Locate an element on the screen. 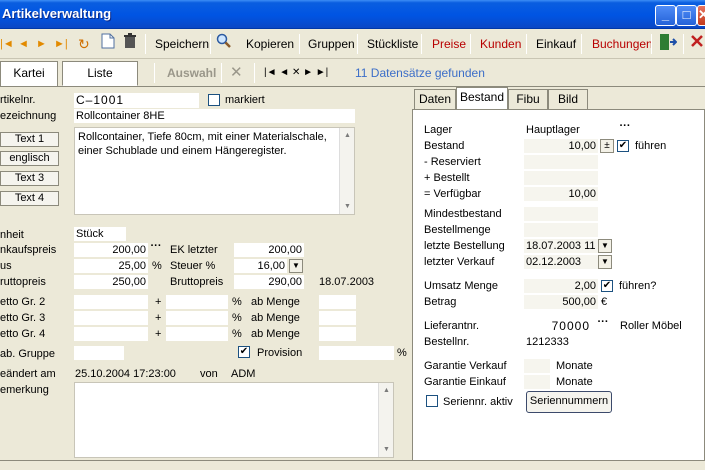  plus-field: 25,00 is located at coordinates (111, 266).